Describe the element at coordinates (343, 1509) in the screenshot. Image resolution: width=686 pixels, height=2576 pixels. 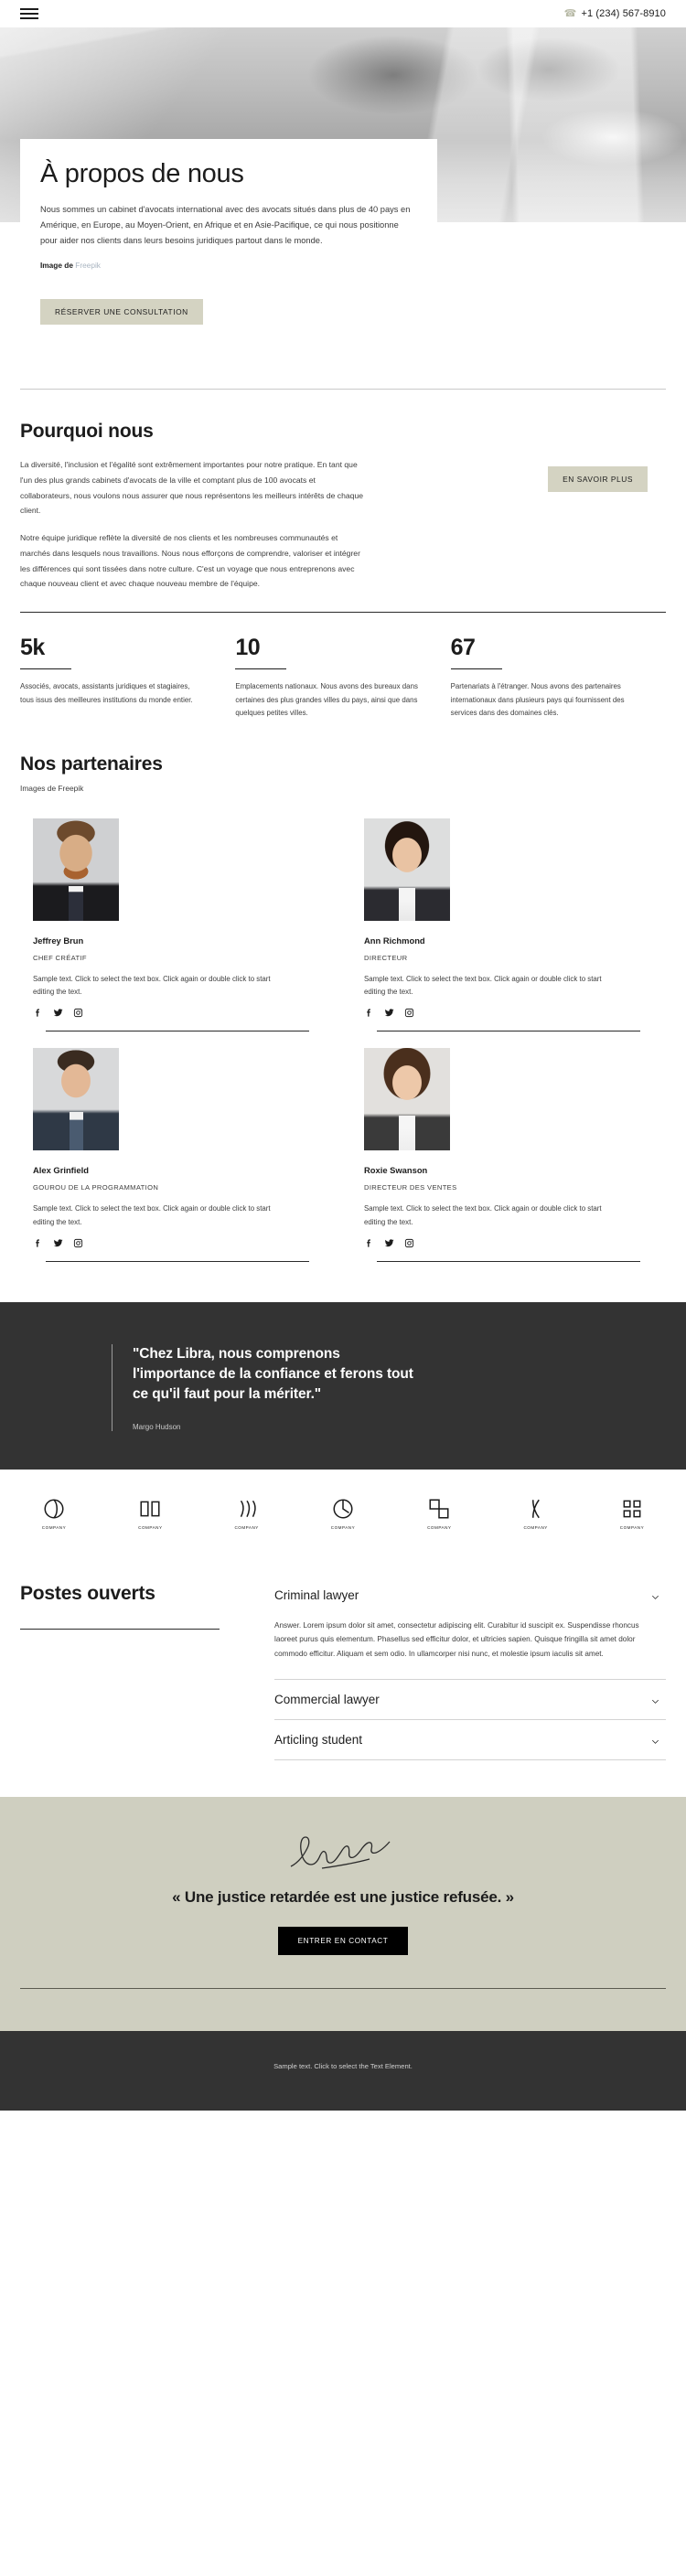
I see `circle-leaf-logo-icon` at that location.